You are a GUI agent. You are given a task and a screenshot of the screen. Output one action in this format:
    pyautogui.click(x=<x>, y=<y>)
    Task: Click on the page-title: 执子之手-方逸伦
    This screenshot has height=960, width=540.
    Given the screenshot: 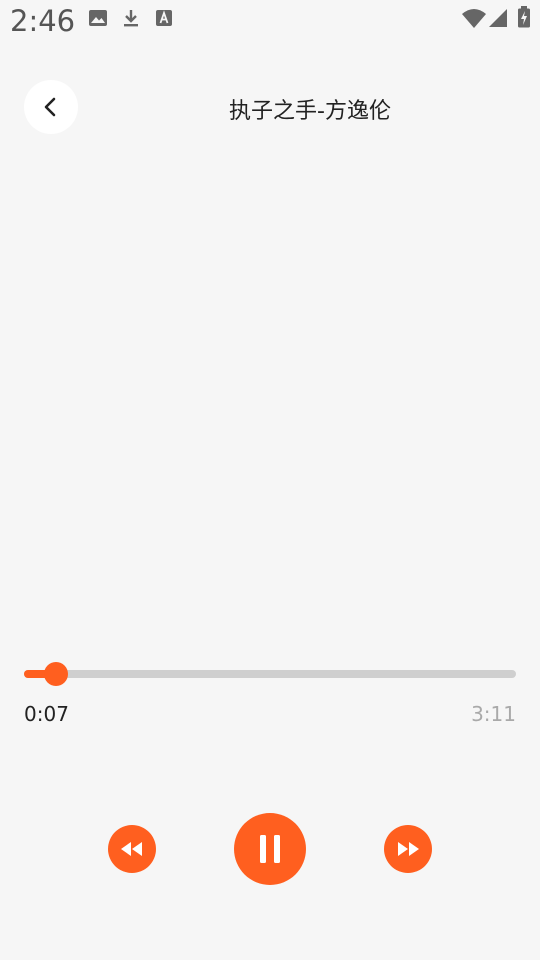 What is the action you would take?
    pyautogui.click(x=310, y=111)
    